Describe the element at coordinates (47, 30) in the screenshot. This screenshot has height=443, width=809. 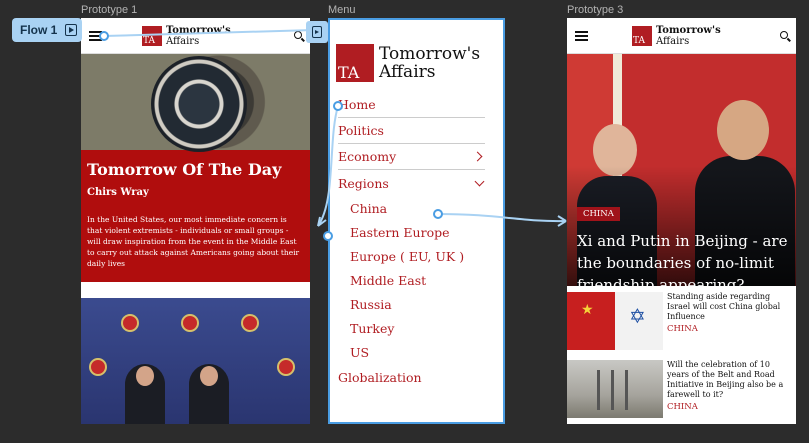
I see `flow-starting-point: Flow 1` at that location.